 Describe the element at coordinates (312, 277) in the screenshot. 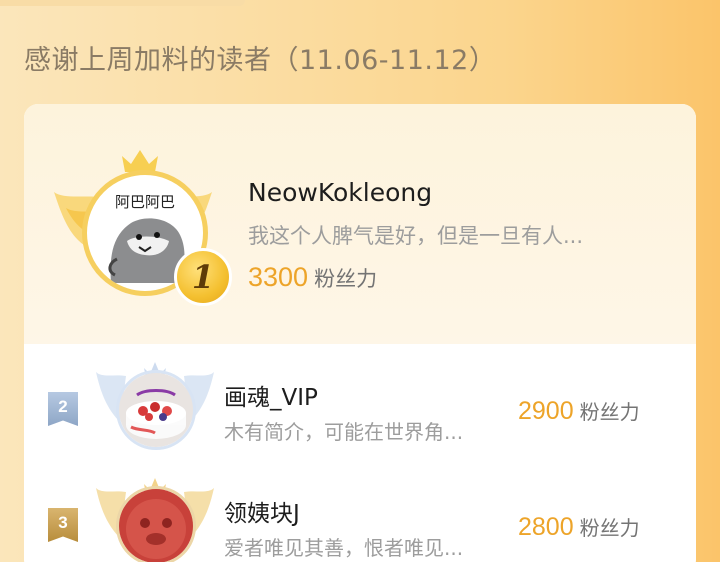

I see `fan-power-score: 3300 粉丝力` at that location.